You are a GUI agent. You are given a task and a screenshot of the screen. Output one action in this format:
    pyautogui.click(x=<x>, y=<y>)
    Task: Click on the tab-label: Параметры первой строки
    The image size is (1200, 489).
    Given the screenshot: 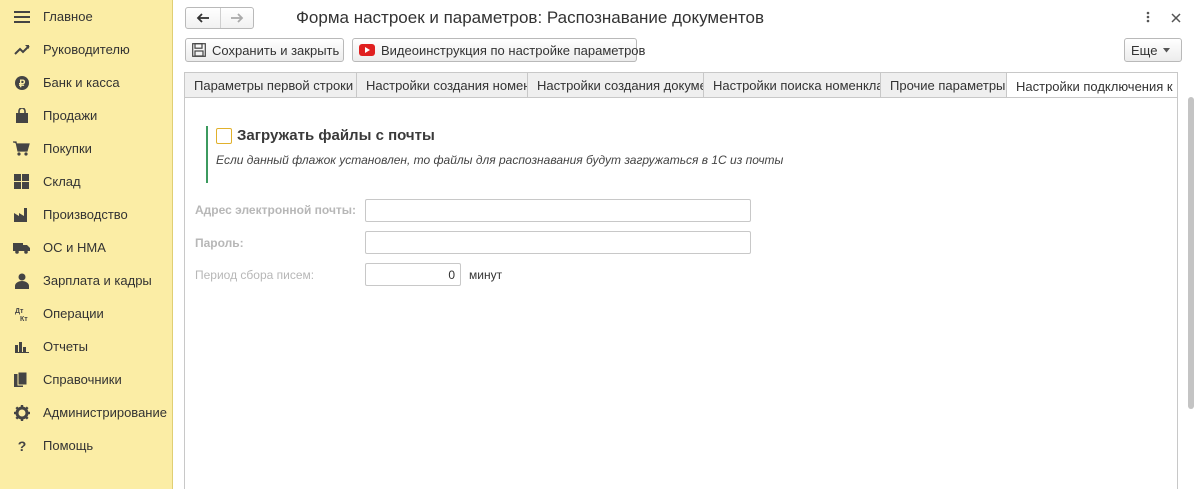 What is the action you would take?
    pyautogui.click(x=274, y=85)
    